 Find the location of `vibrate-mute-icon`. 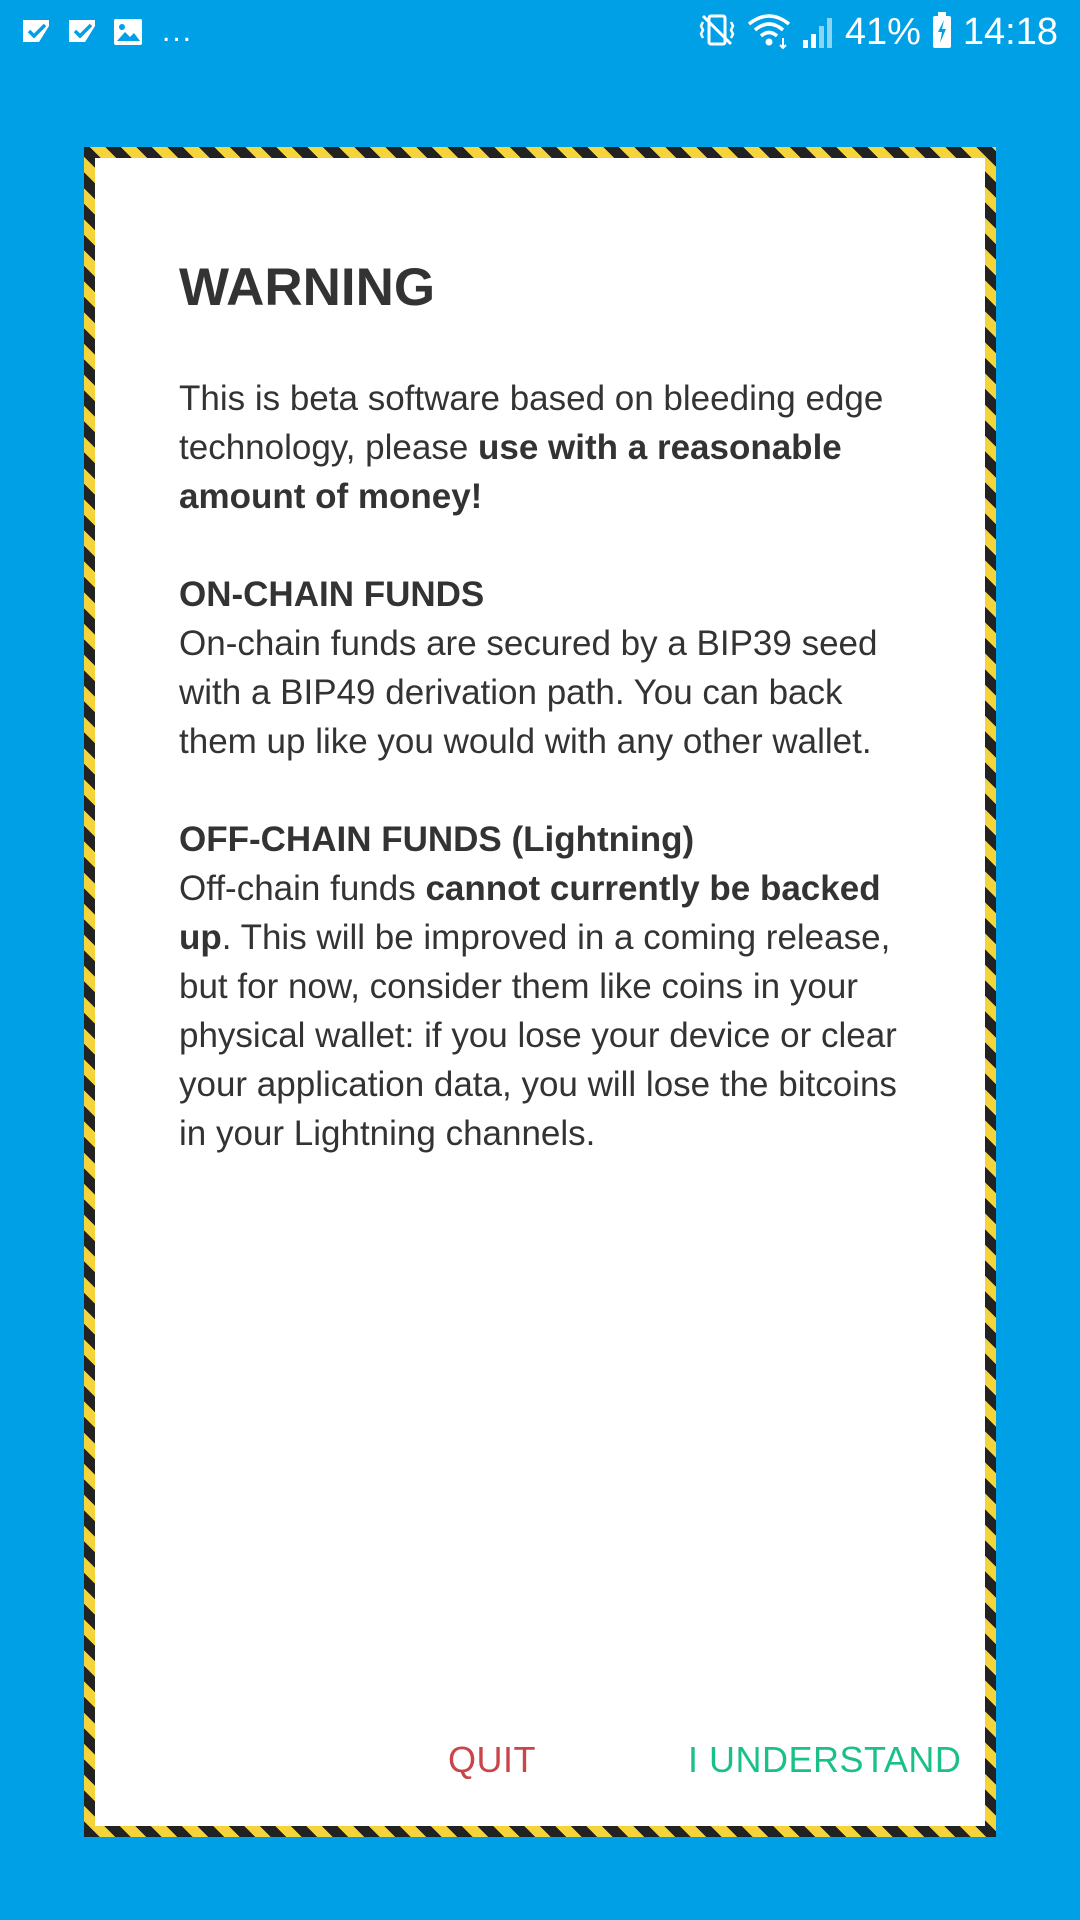

vibrate-mute-icon is located at coordinates (717, 32).